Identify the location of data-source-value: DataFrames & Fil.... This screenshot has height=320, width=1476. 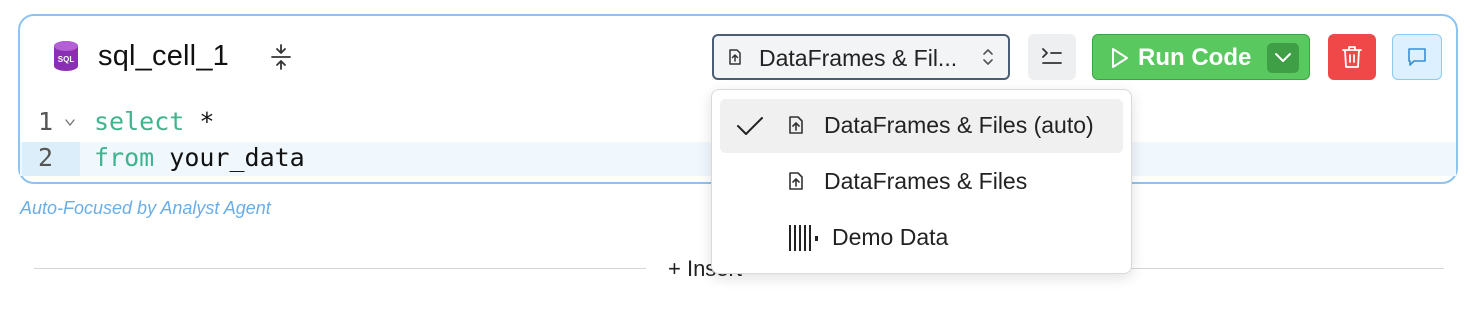
(858, 58).